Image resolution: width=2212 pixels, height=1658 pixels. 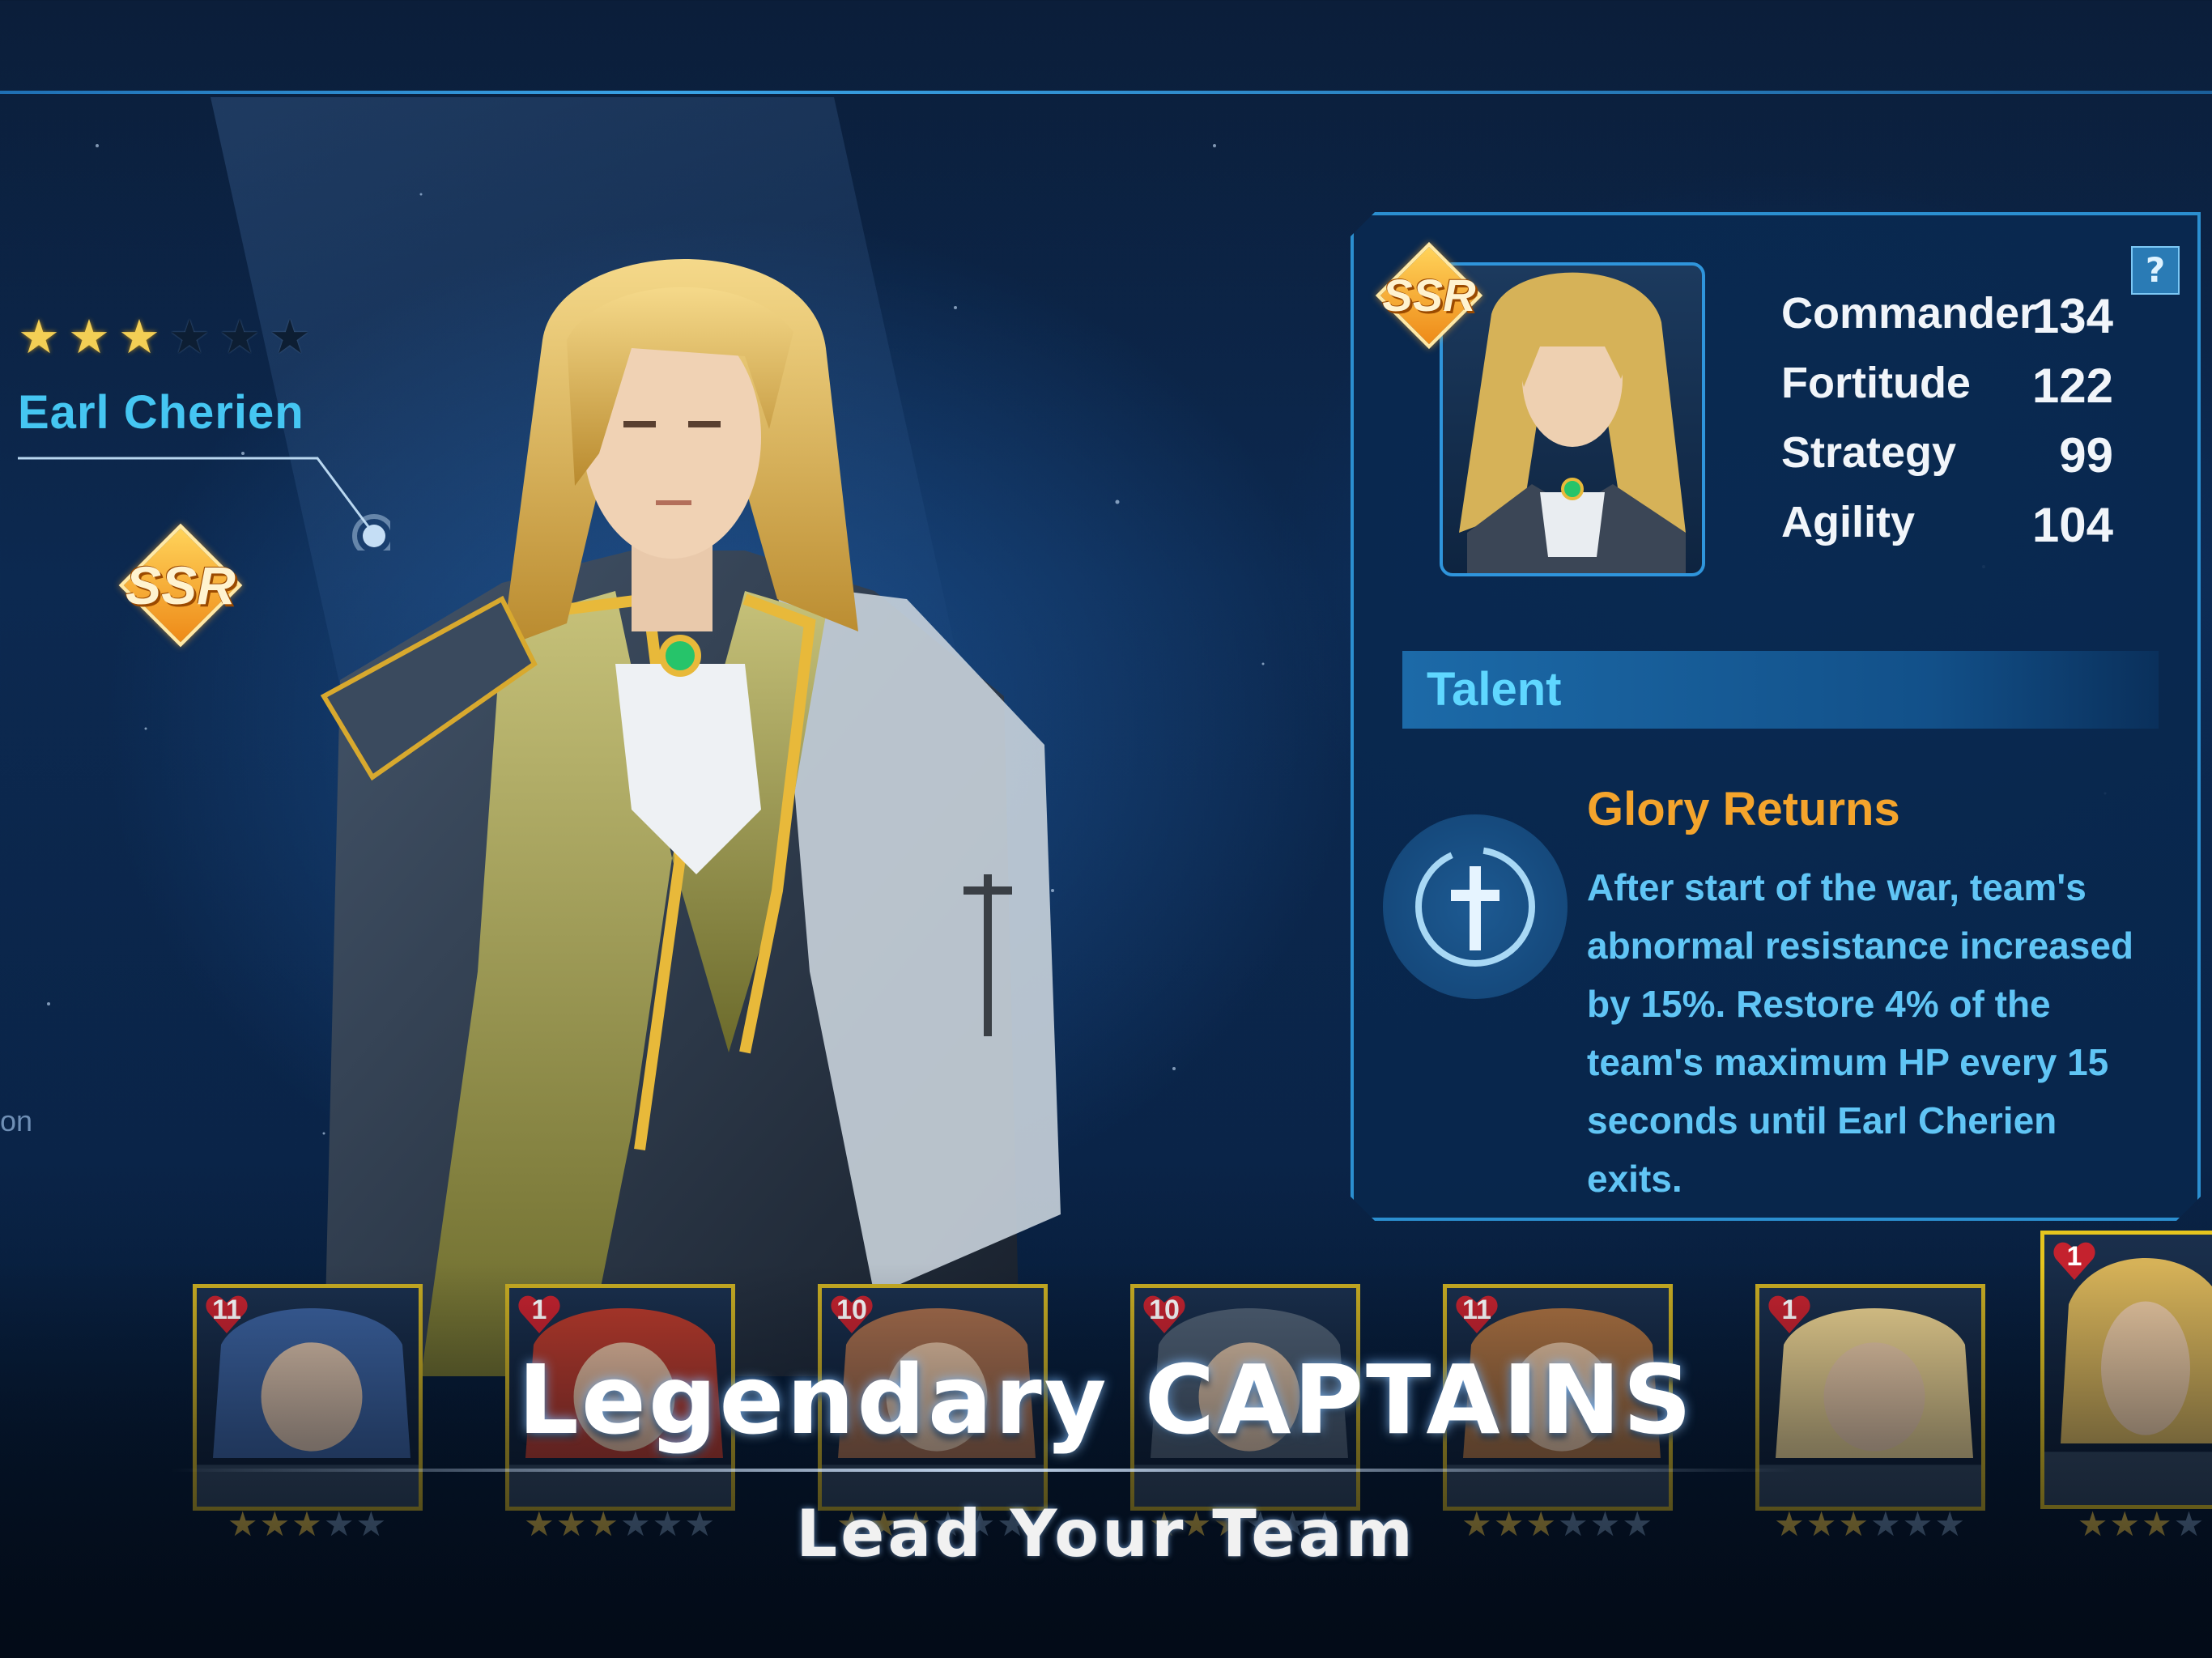 What do you see at coordinates (1495, 689) in the screenshot?
I see `talent-header: Talent` at bounding box center [1495, 689].